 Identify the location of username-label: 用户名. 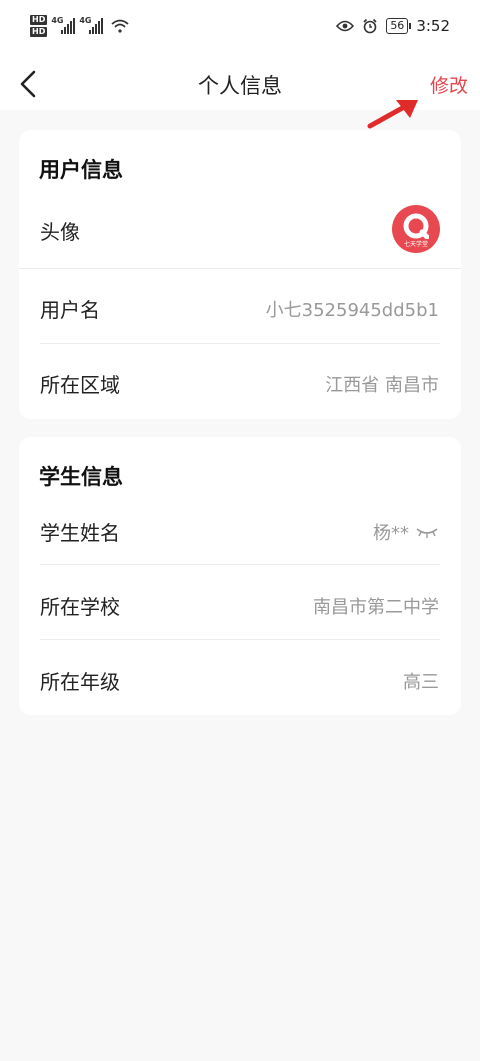
(70, 310).